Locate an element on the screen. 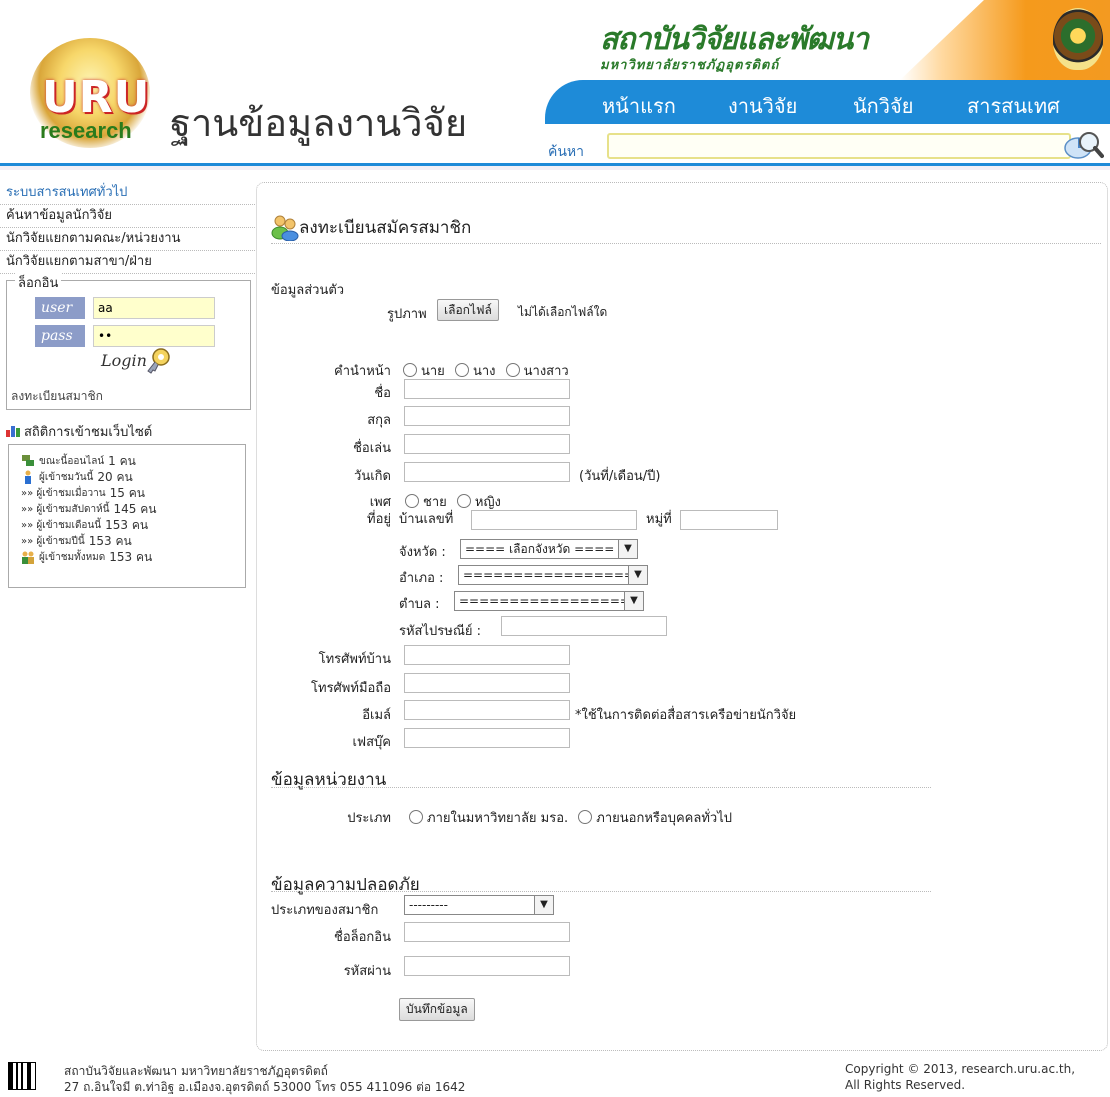 This screenshot has height=1097, width=1110. subdistrict-label: ตำบล : is located at coordinates (419, 604).